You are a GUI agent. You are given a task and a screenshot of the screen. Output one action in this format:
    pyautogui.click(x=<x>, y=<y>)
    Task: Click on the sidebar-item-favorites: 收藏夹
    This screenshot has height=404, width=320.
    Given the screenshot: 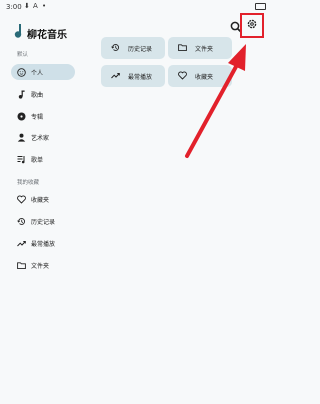 What is the action you would take?
    pyautogui.click(x=43, y=199)
    